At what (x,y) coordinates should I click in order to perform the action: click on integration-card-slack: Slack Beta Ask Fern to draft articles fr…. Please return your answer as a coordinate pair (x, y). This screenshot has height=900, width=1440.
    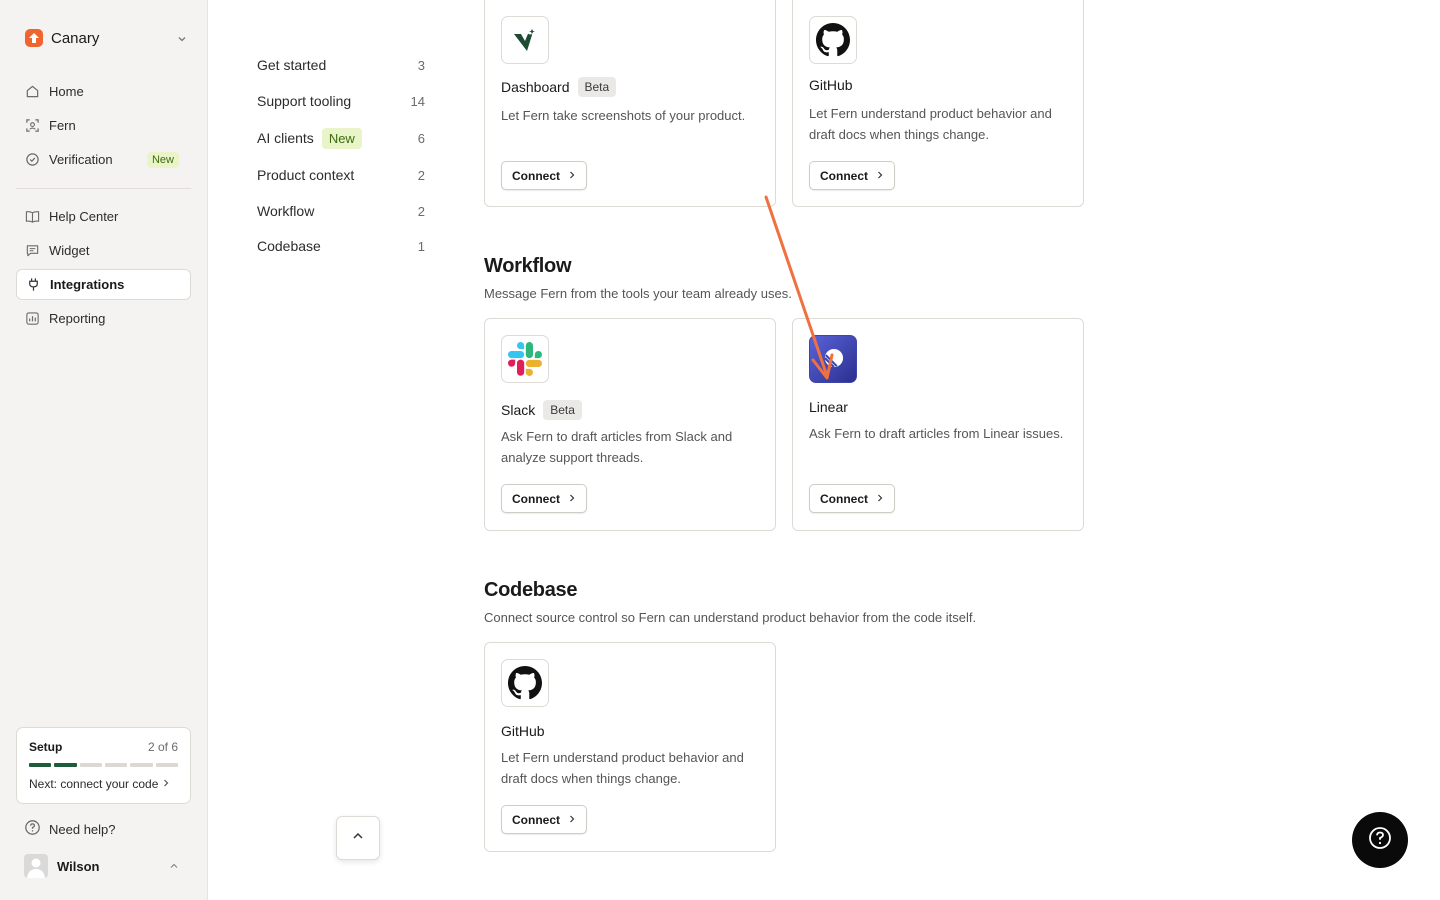
    Looking at the image, I should click on (630, 424).